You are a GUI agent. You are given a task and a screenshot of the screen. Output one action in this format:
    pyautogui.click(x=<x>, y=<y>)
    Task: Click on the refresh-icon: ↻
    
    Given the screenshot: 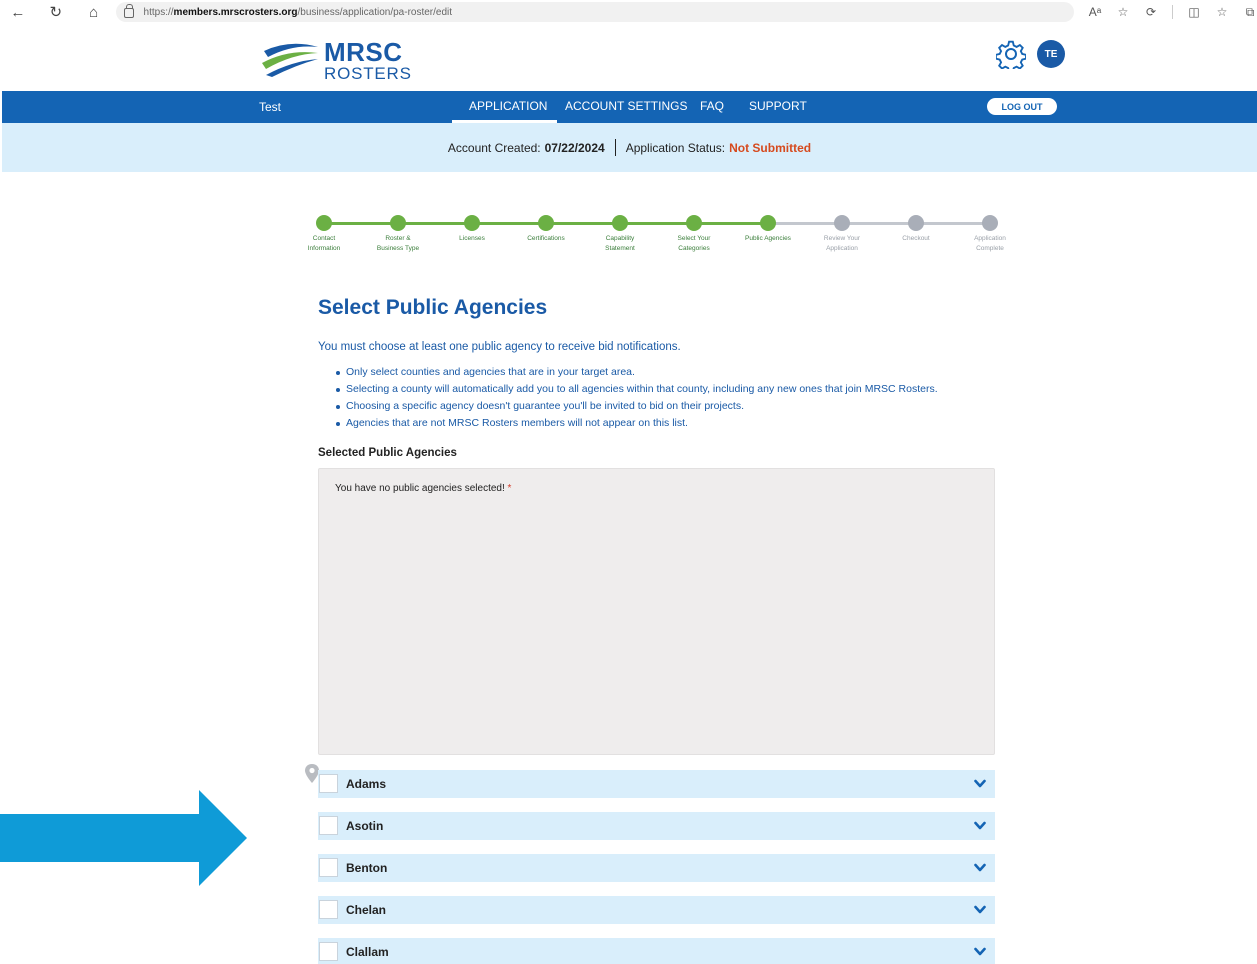 What is the action you would take?
    pyautogui.click(x=56, y=12)
    